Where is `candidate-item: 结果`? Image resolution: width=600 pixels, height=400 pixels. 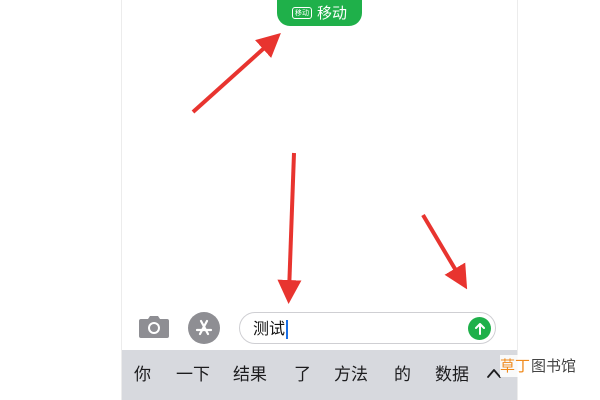 candidate-item: 结果 is located at coordinates (250, 375).